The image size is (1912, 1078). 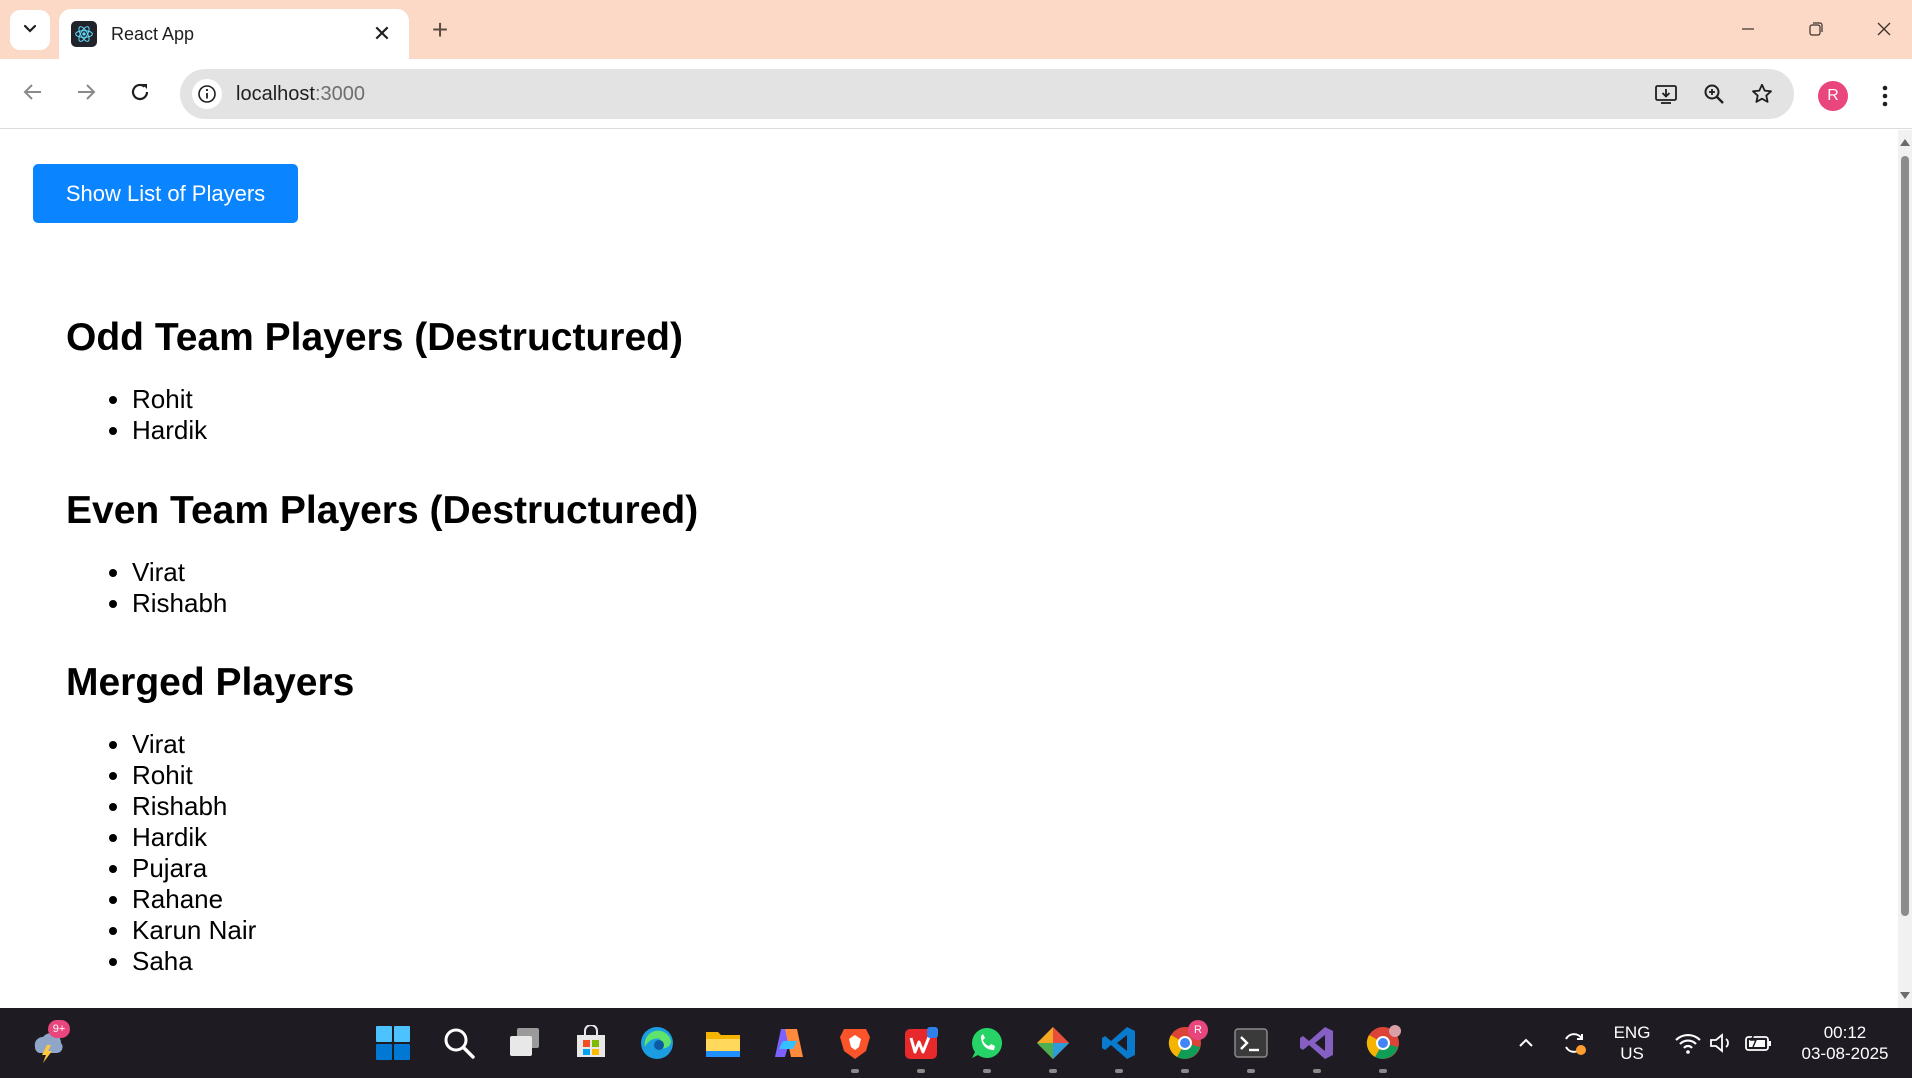 I want to click on section-heading: Odd Team Players (Destructured), so click(x=374, y=337).